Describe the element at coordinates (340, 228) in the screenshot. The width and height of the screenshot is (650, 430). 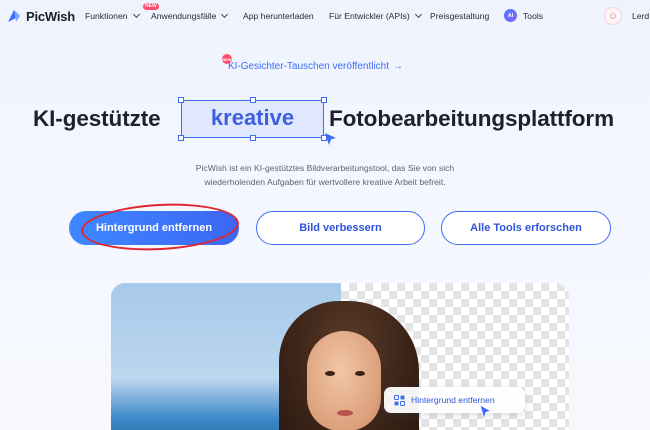
I see `enhance-image-button: Bild verbessern` at that location.